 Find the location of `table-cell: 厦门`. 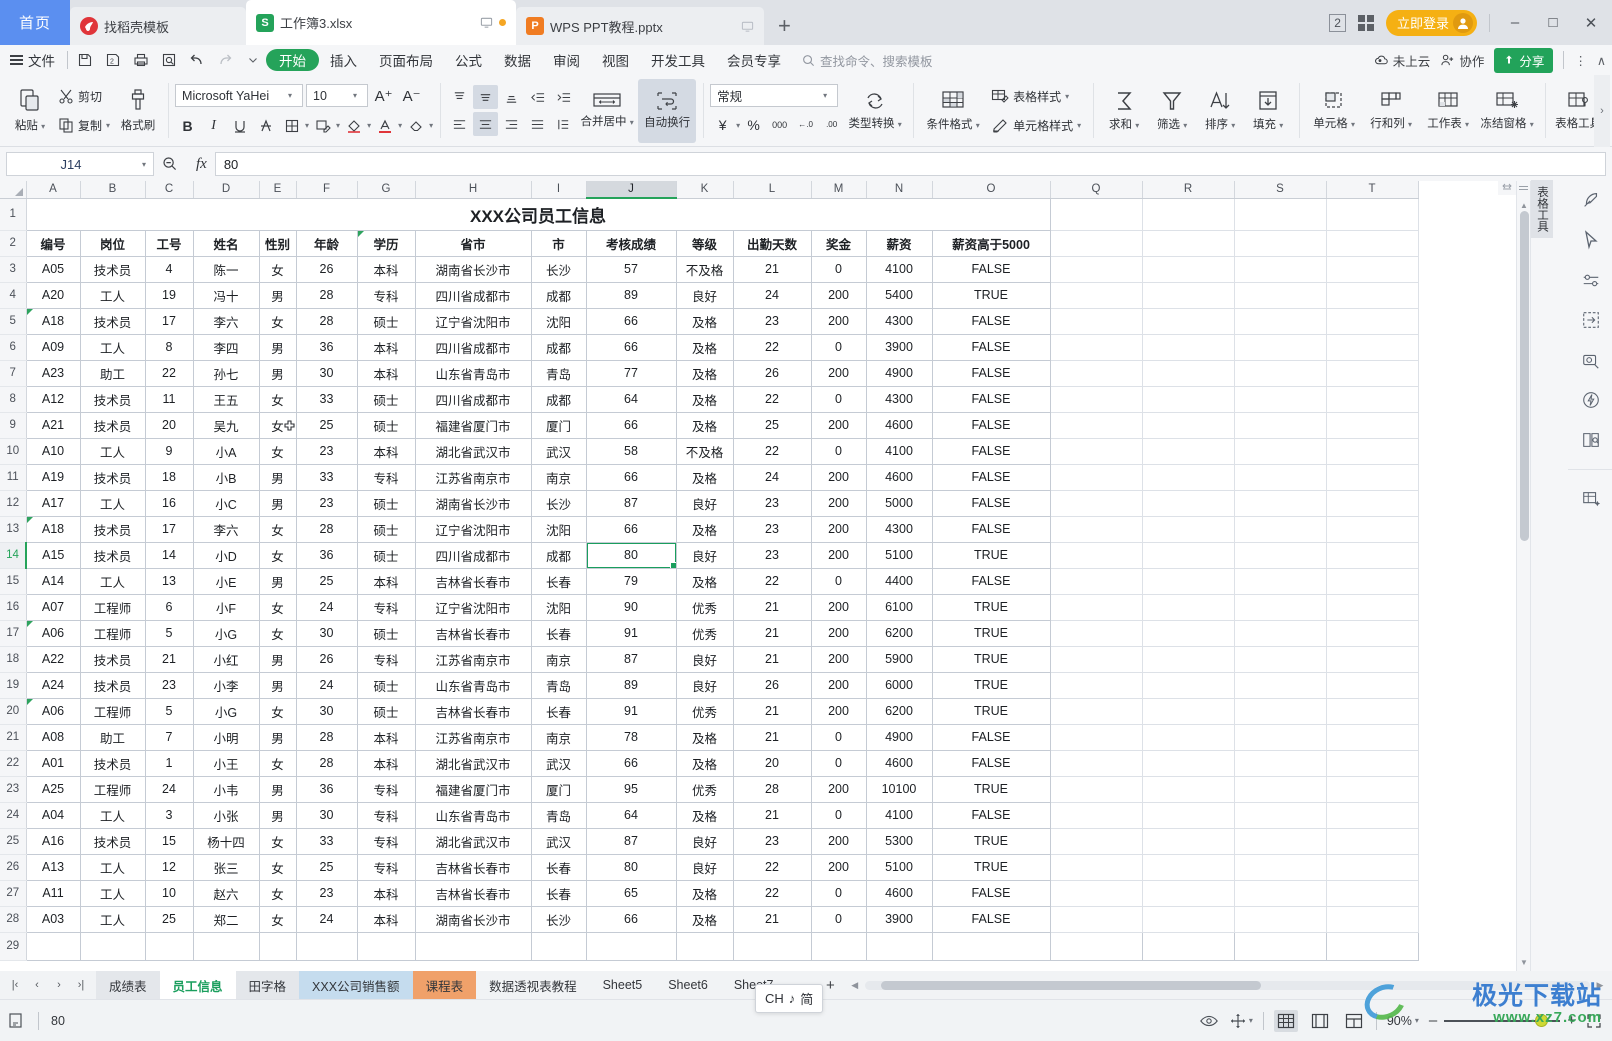

table-cell: 厦门 is located at coordinates (559, 789).